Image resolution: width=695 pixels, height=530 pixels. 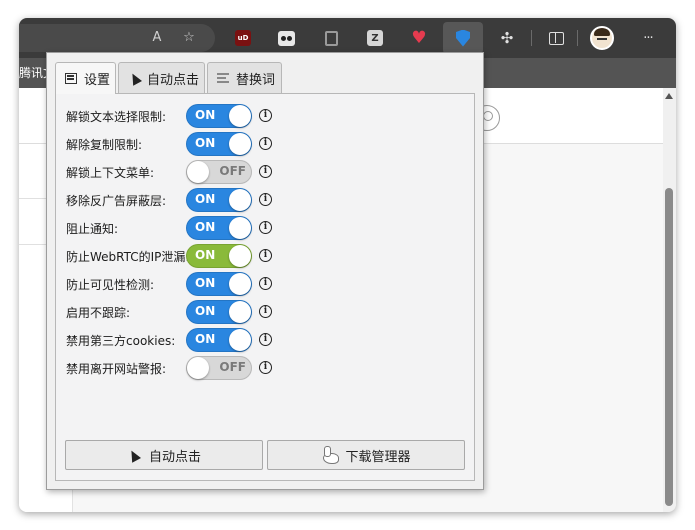 What do you see at coordinates (157, 38) in the screenshot?
I see `read-aloud-icon: A` at bounding box center [157, 38].